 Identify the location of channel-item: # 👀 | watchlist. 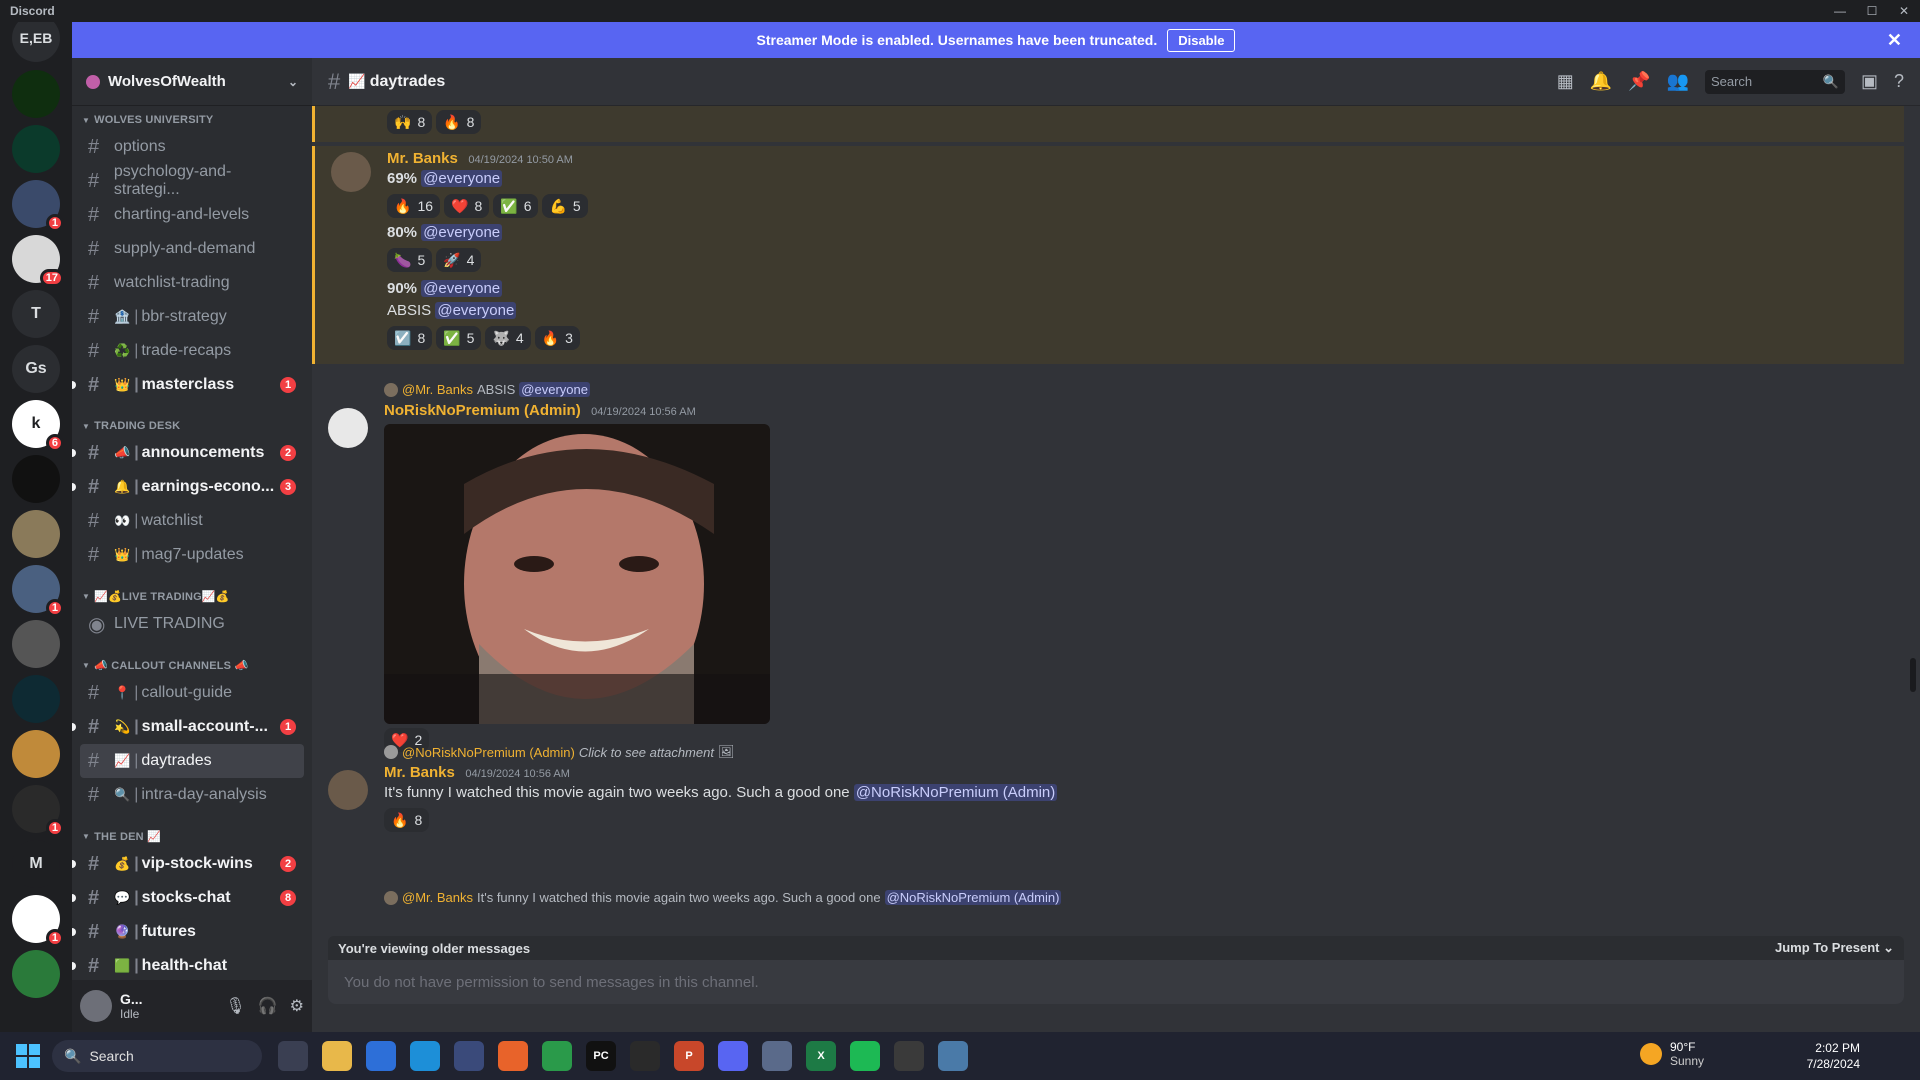
(192, 521).